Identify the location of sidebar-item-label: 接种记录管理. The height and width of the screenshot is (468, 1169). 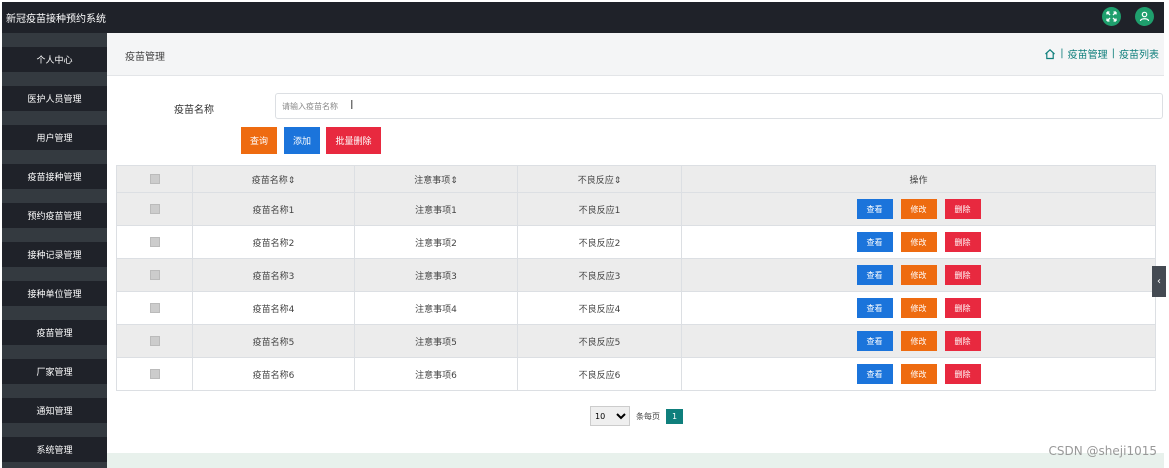
(54, 256).